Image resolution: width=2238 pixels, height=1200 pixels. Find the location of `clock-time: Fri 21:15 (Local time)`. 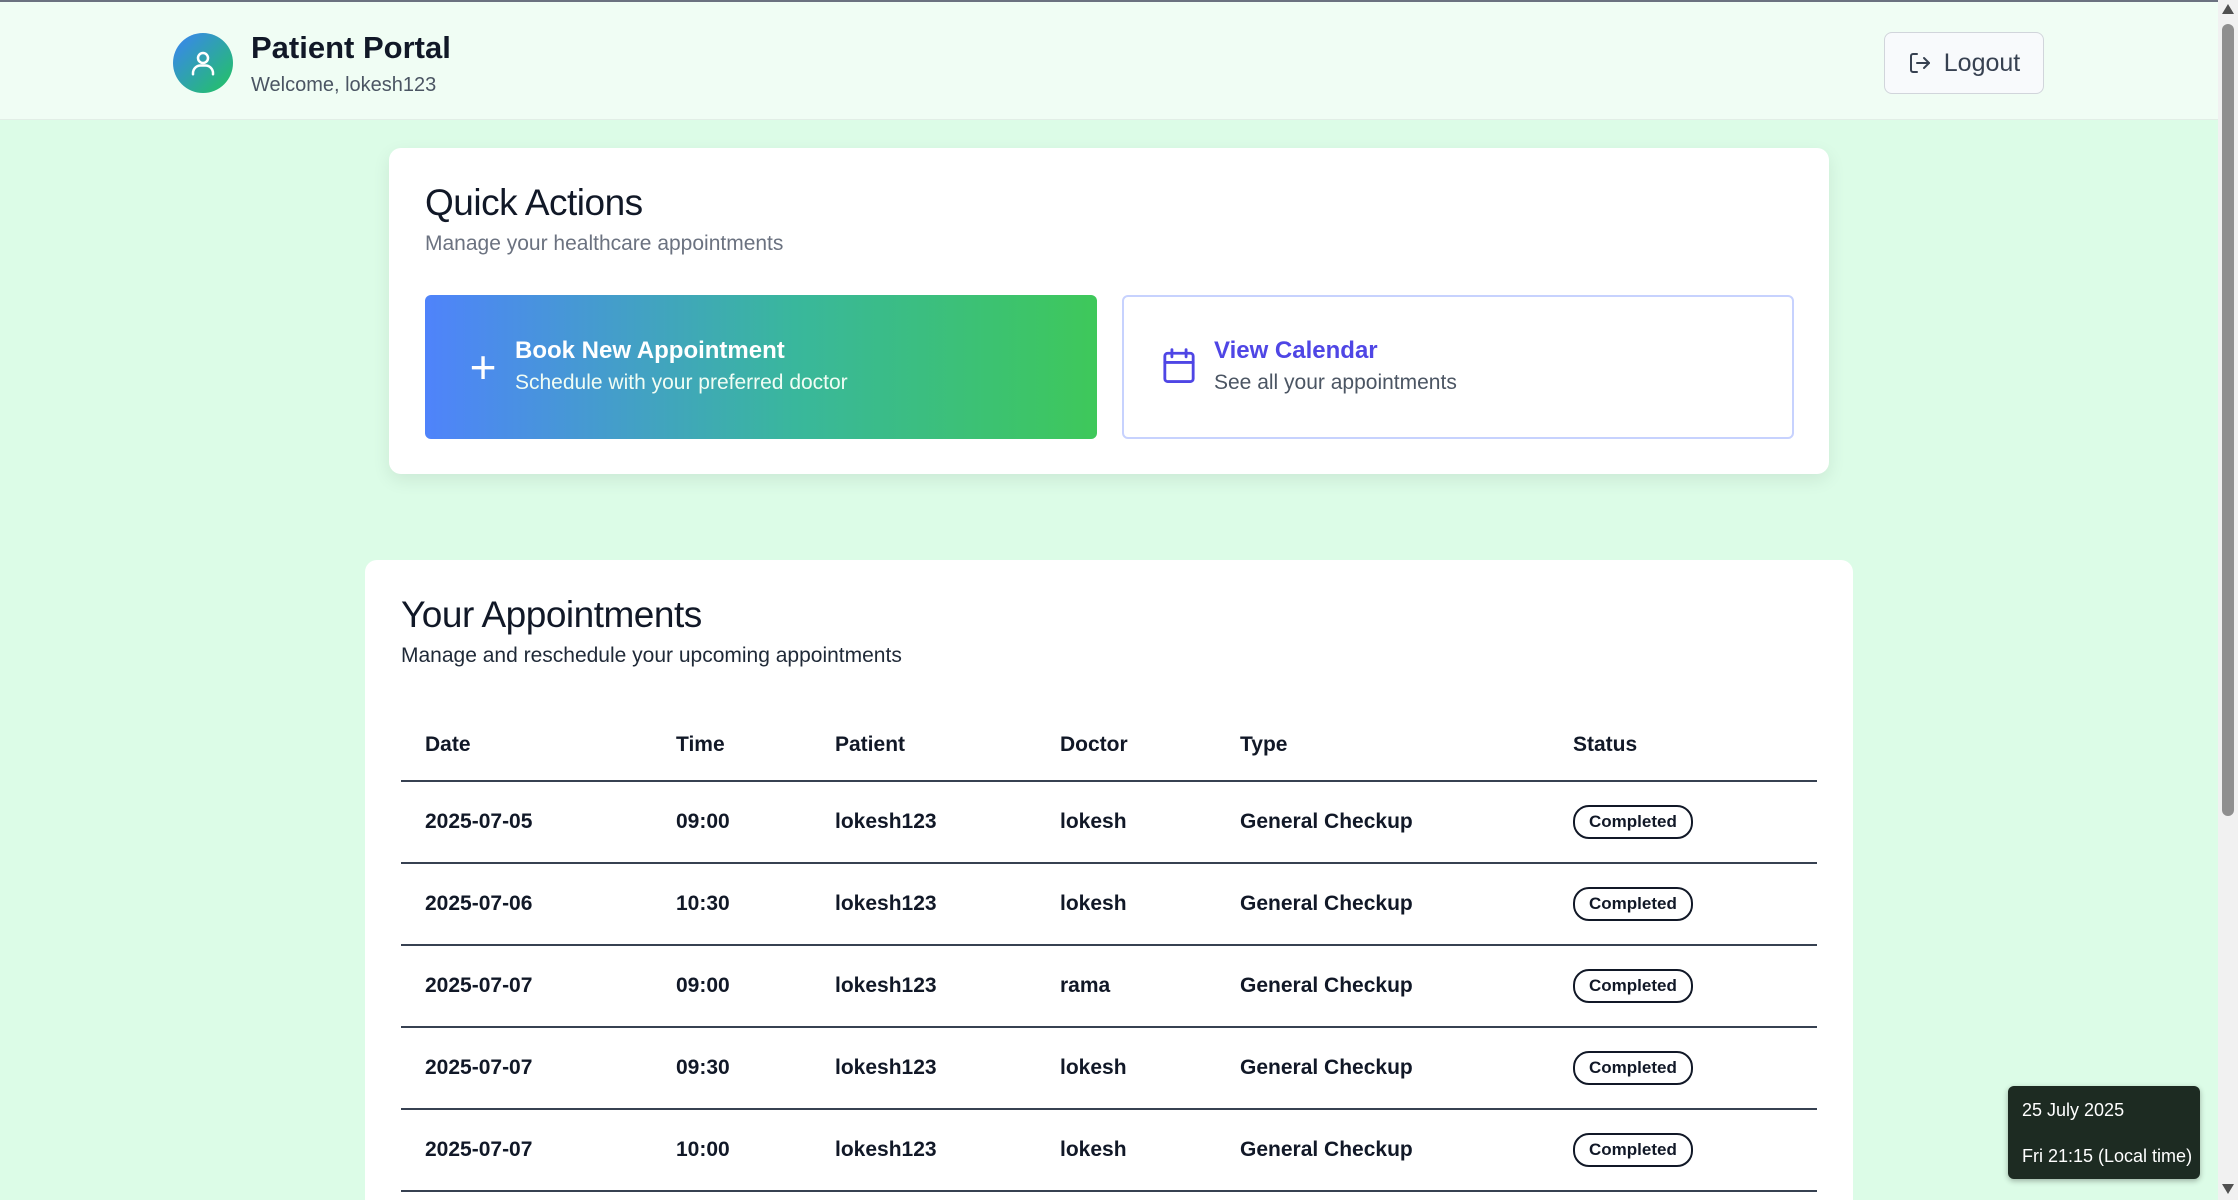

clock-time: Fri 21:15 (Local time) is located at coordinates (2107, 1156).